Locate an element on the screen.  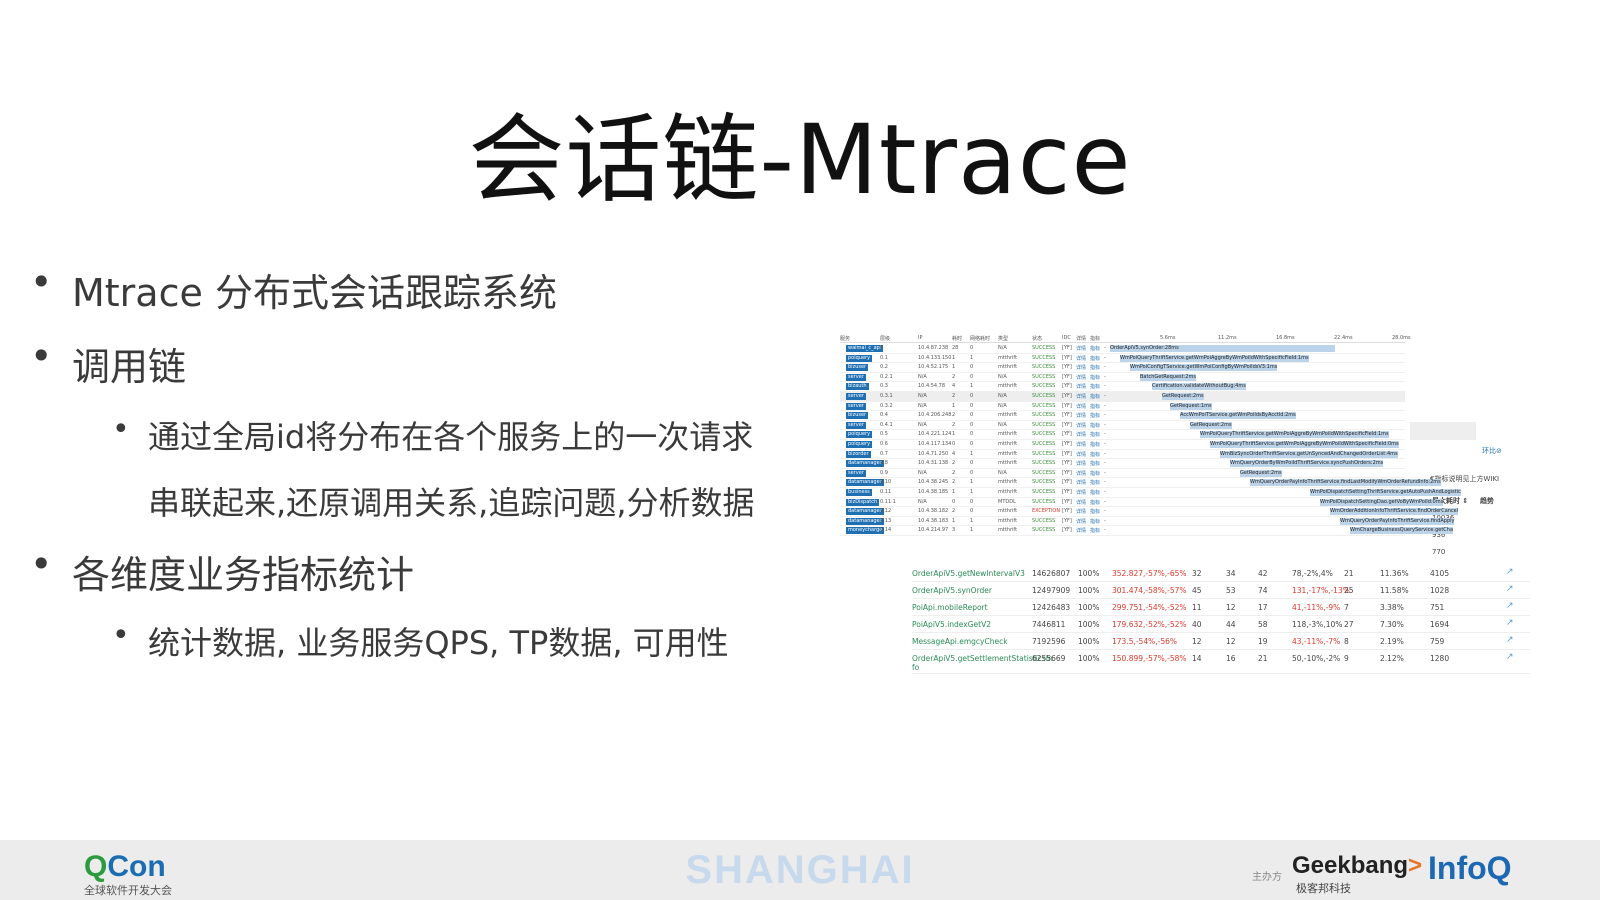
trace-cost: 1 is located at coordinates (954, 434).